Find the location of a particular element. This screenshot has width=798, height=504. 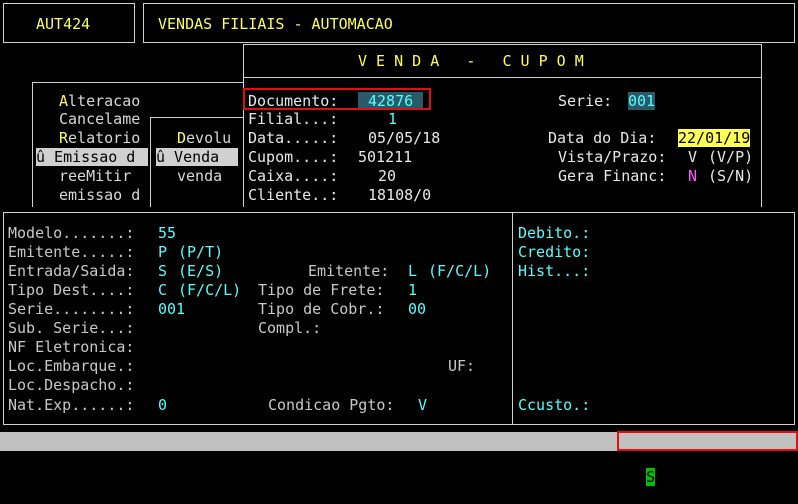

caixa-label: Caixa....: is located at coordinates (293, 176).